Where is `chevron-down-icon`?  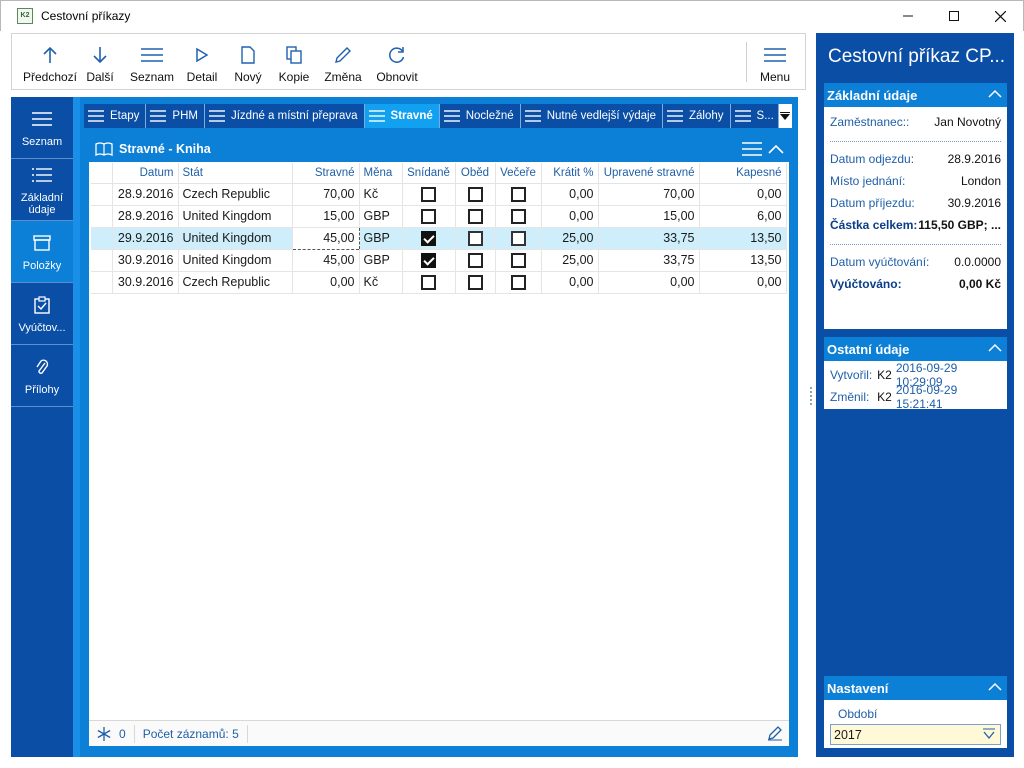
chevron-down-icon is located at coordinates (989, 734).